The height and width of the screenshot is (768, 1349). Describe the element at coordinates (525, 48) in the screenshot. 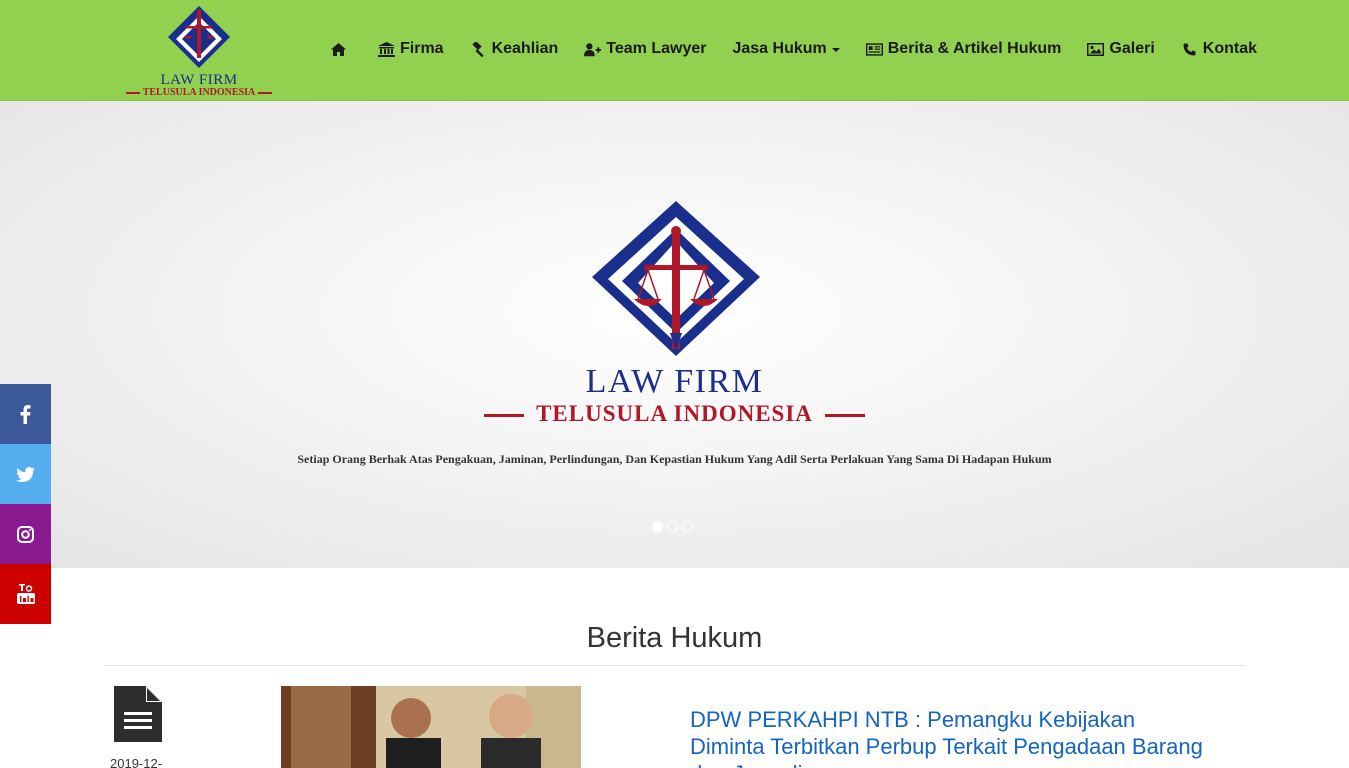

I see `nav-keahlian-label: Keahlian` at that location.